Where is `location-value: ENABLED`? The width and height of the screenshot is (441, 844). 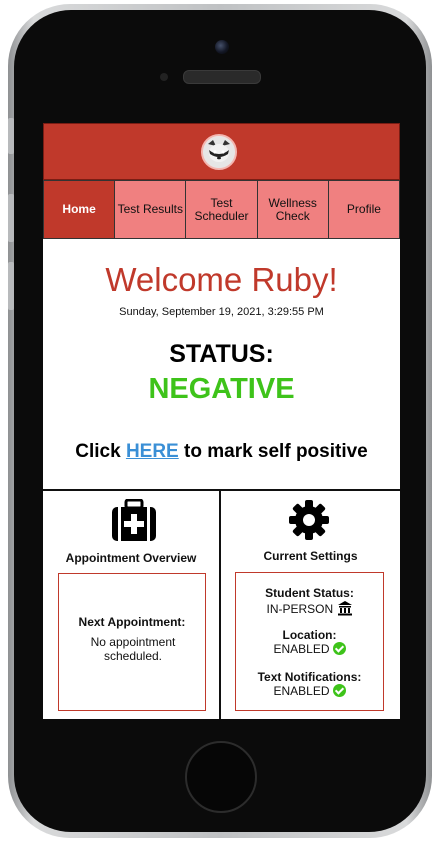
location-value: ENABLED is located at coordinates (301, 649).